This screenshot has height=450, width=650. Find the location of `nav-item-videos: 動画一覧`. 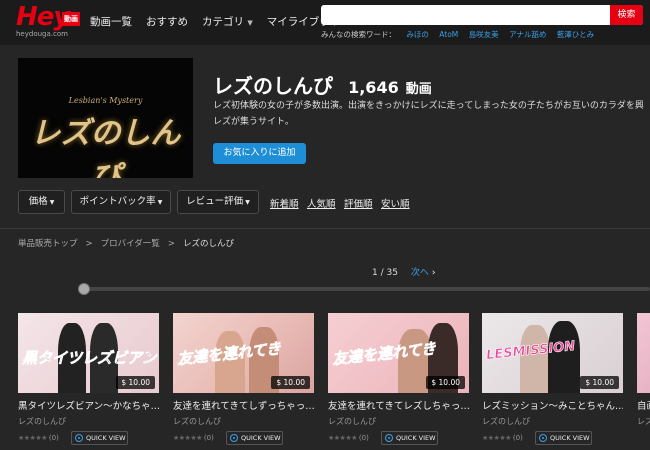

nav-item-videos: 動画一覧 is located at coordinates (111, 21).